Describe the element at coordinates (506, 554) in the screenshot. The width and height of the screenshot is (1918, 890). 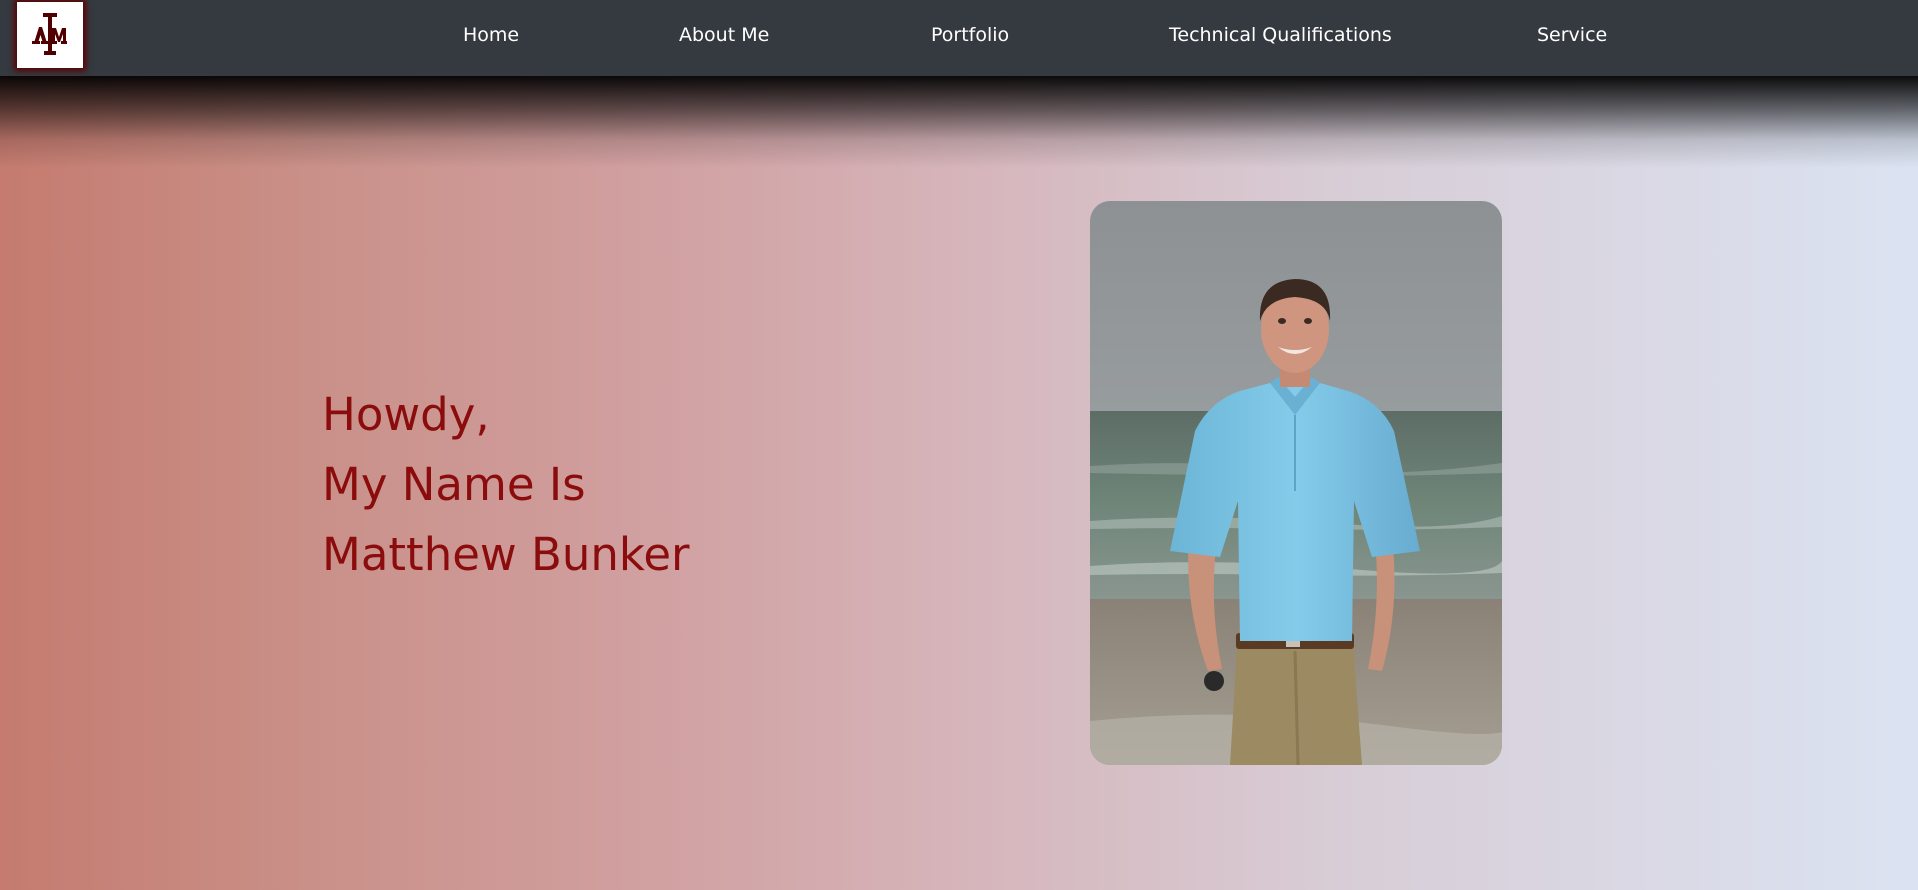
I see `hero-name: Matthew Bunker` at that location.